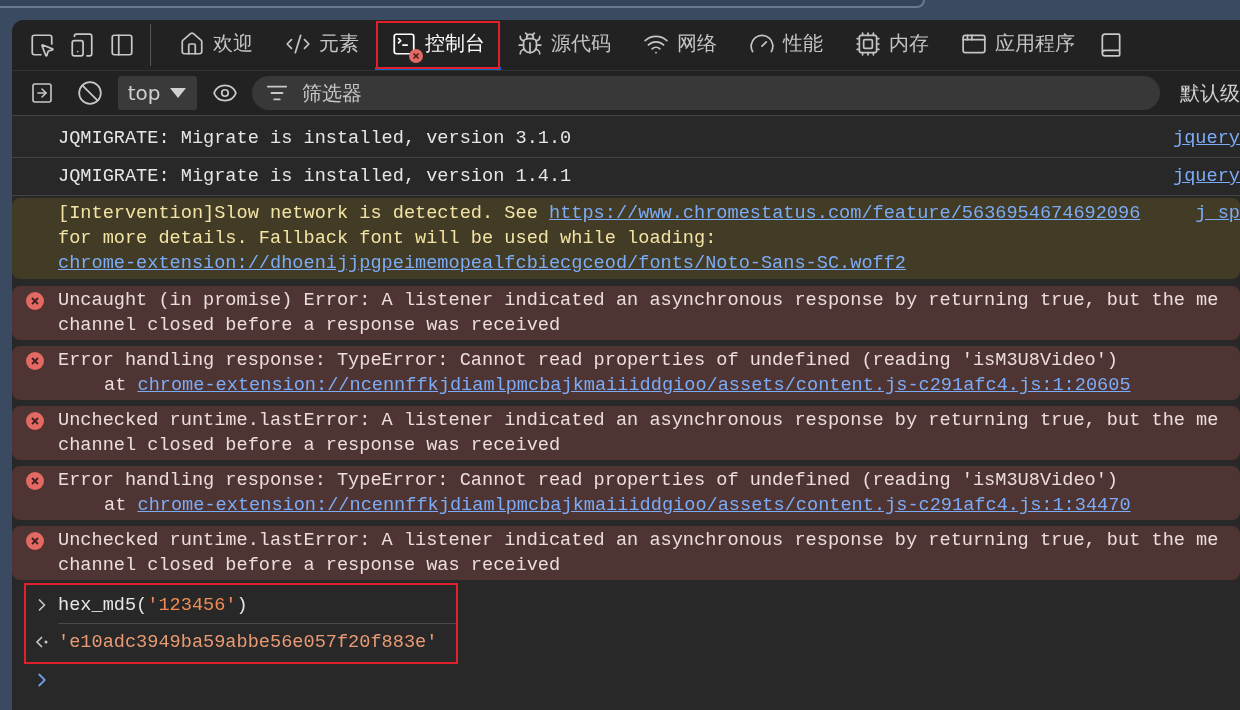 This screenshot has height=710, width=1240. Describe the element at coordinates (1111, 45) in the screenshot. I see `book-icon` at that location.